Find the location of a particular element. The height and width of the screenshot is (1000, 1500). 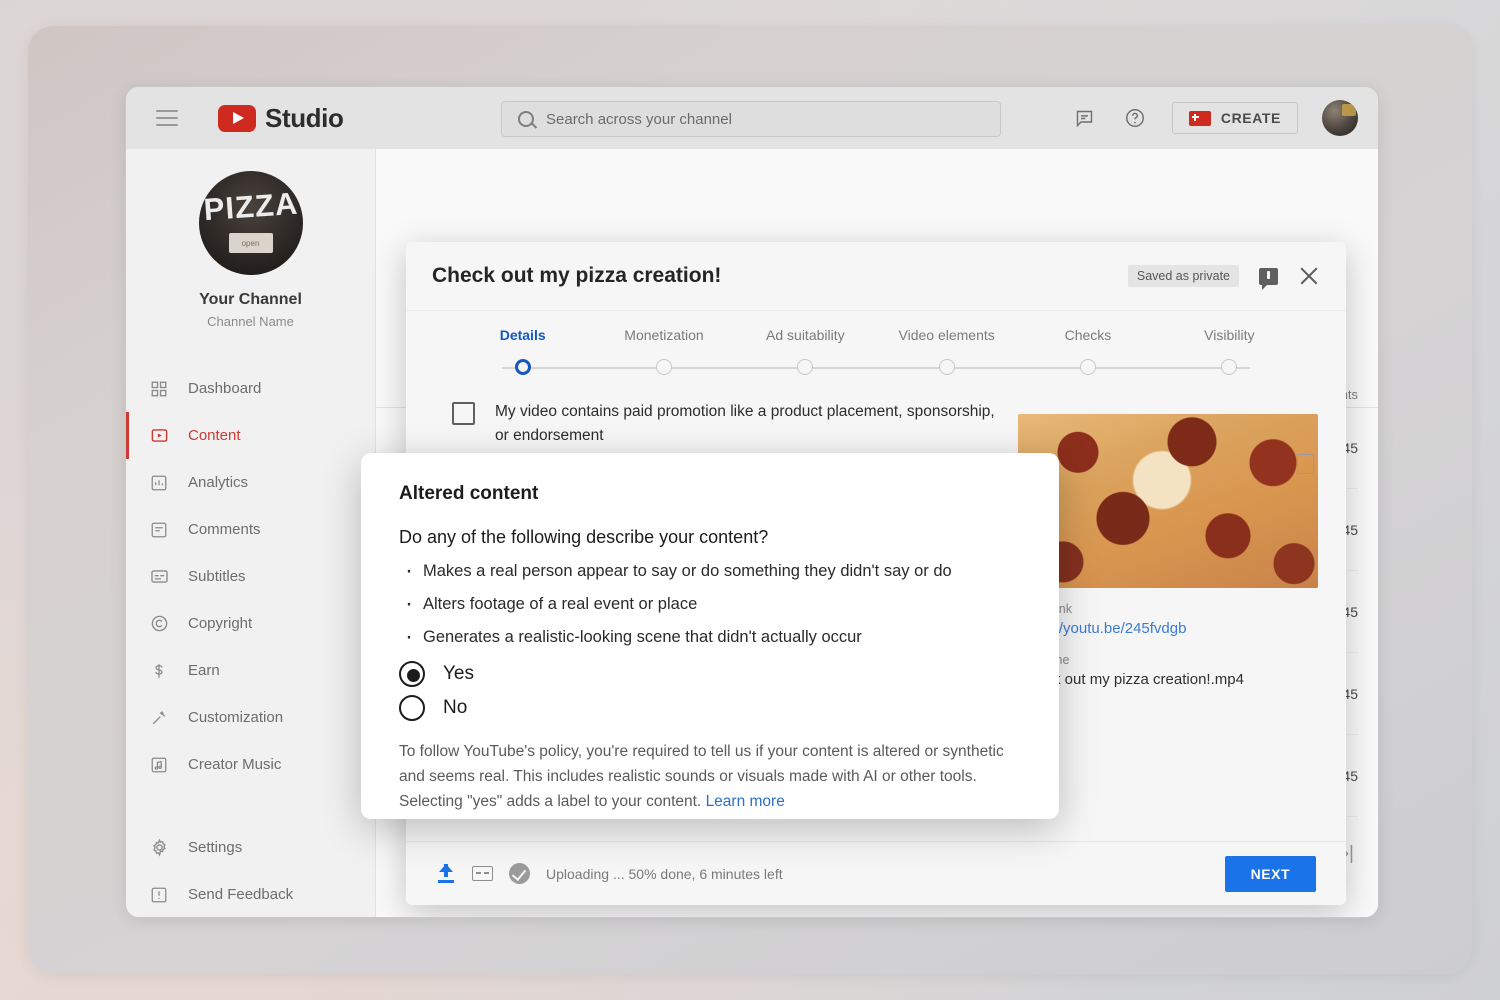

alert-bubble-icon is located at coordinates (1268, 278).